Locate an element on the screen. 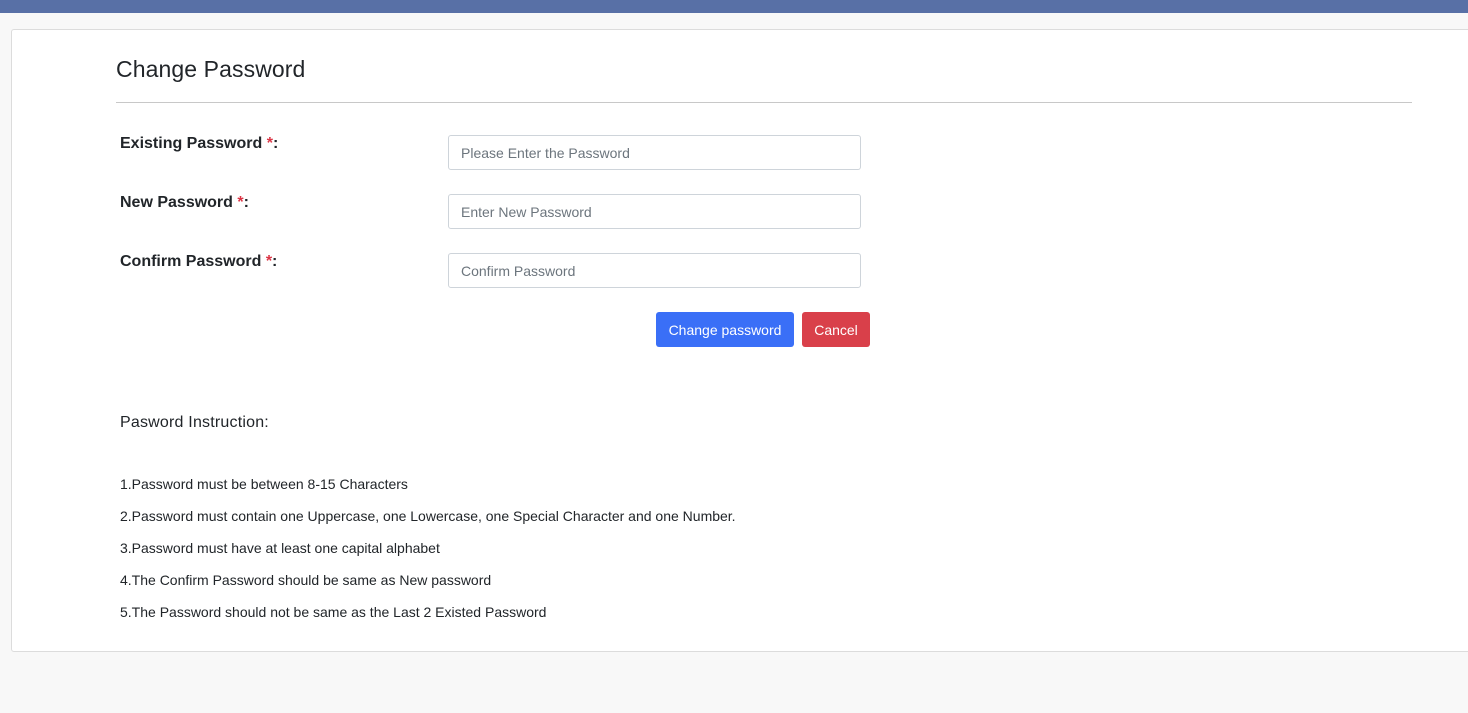  top-header-bar is located at coordinates (734, 6).